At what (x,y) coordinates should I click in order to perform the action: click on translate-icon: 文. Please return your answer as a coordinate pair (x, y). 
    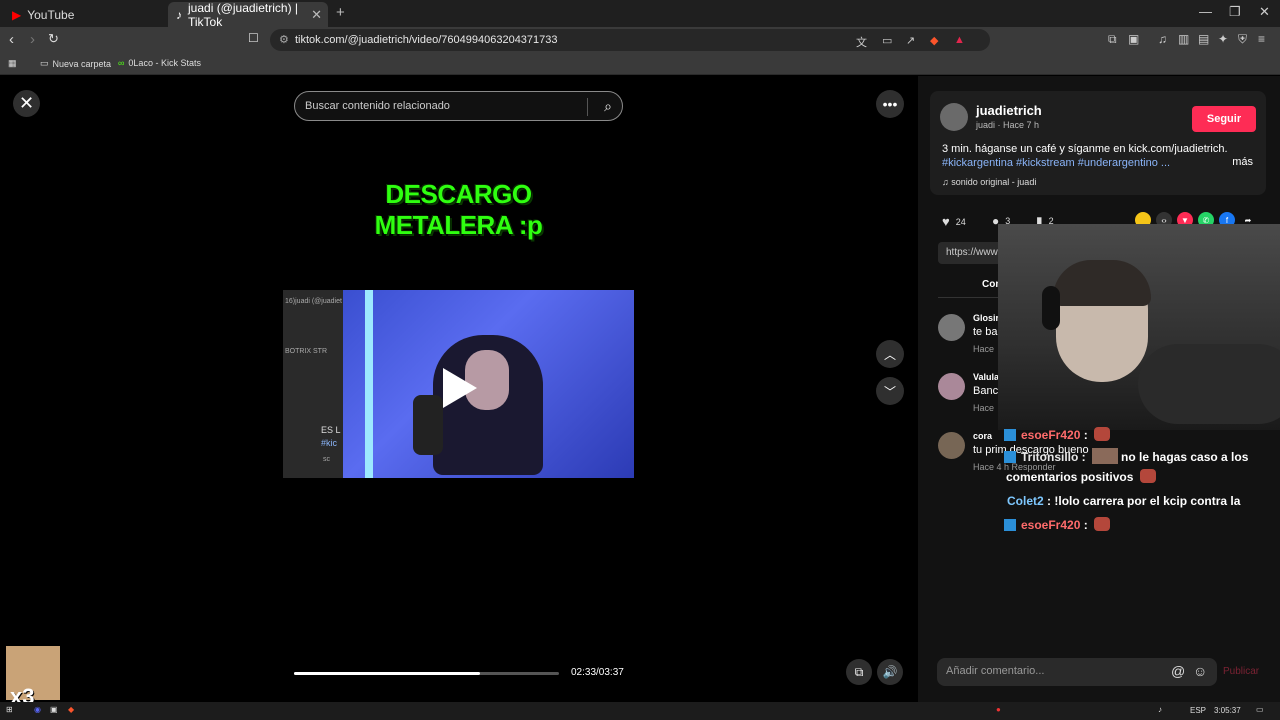
    Looking at the image, I should click on (861, 42).